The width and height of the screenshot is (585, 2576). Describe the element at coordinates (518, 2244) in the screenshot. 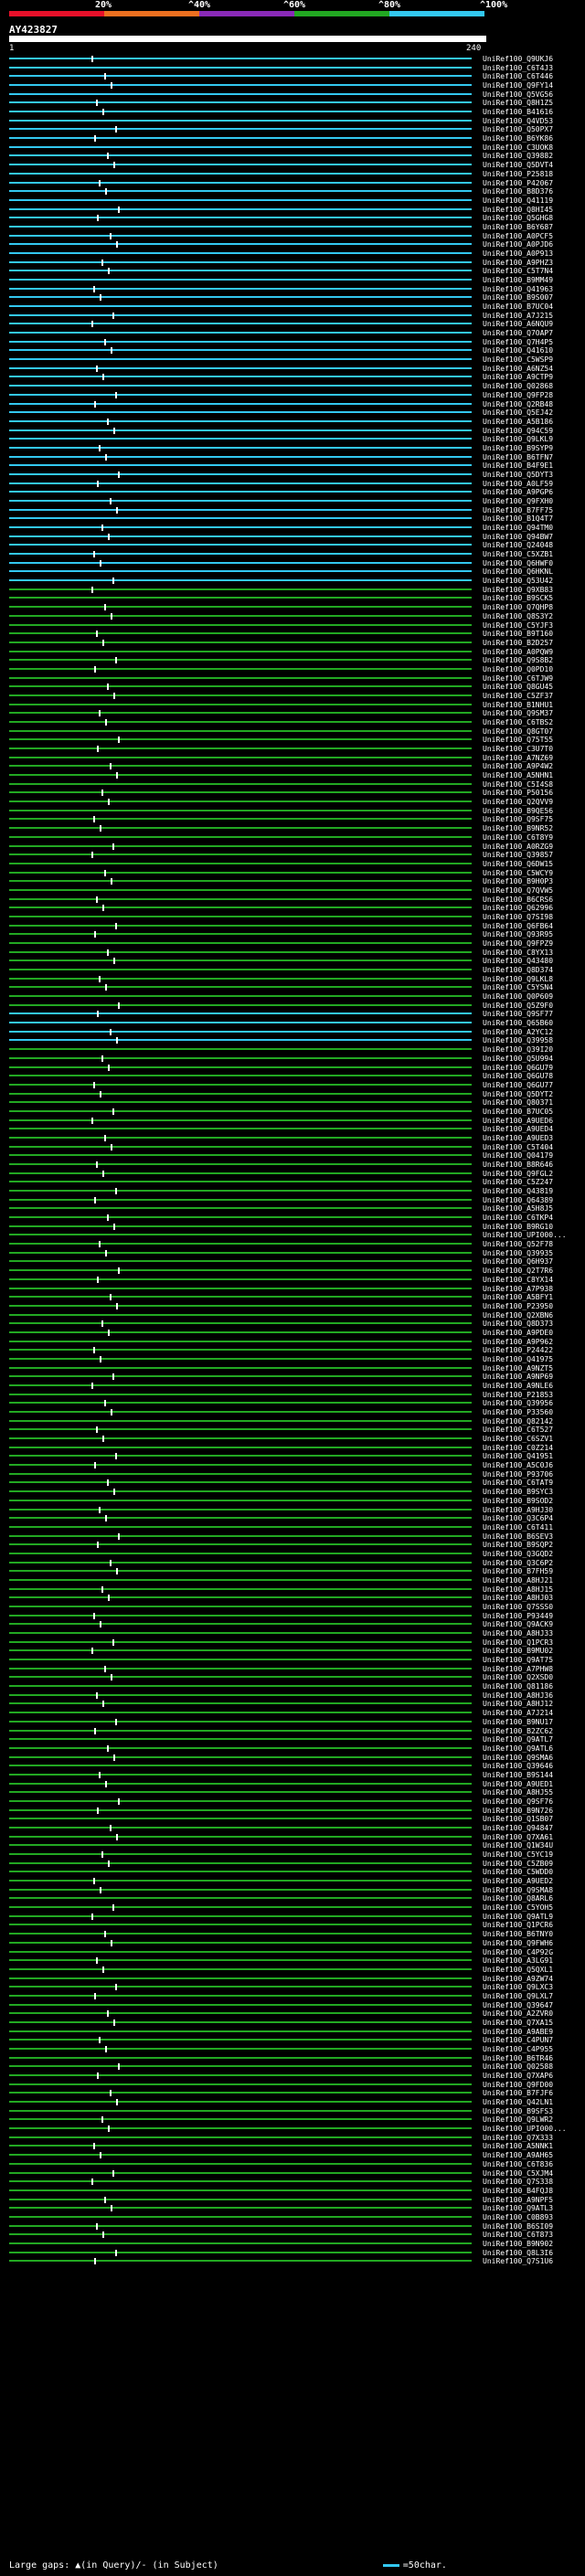

I see `hit-label: UniRef100_B9N902` at that location.